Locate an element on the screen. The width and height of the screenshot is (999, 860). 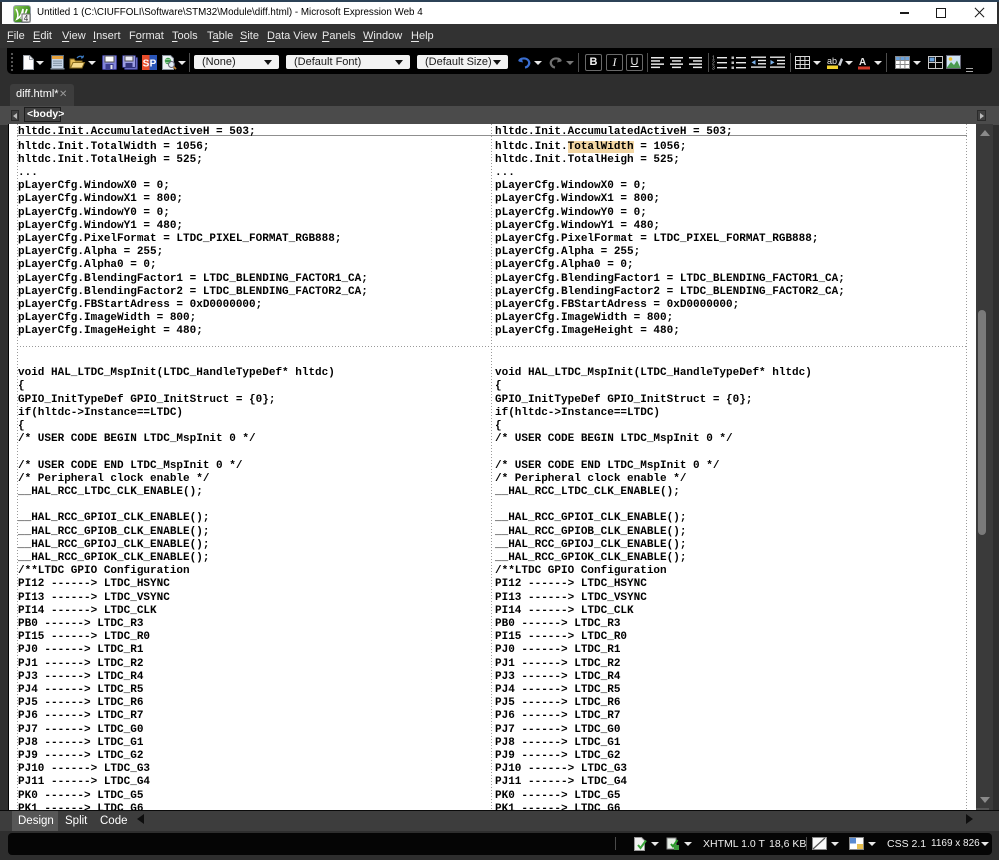
svg-text: A is located at coordinates (862, 62).